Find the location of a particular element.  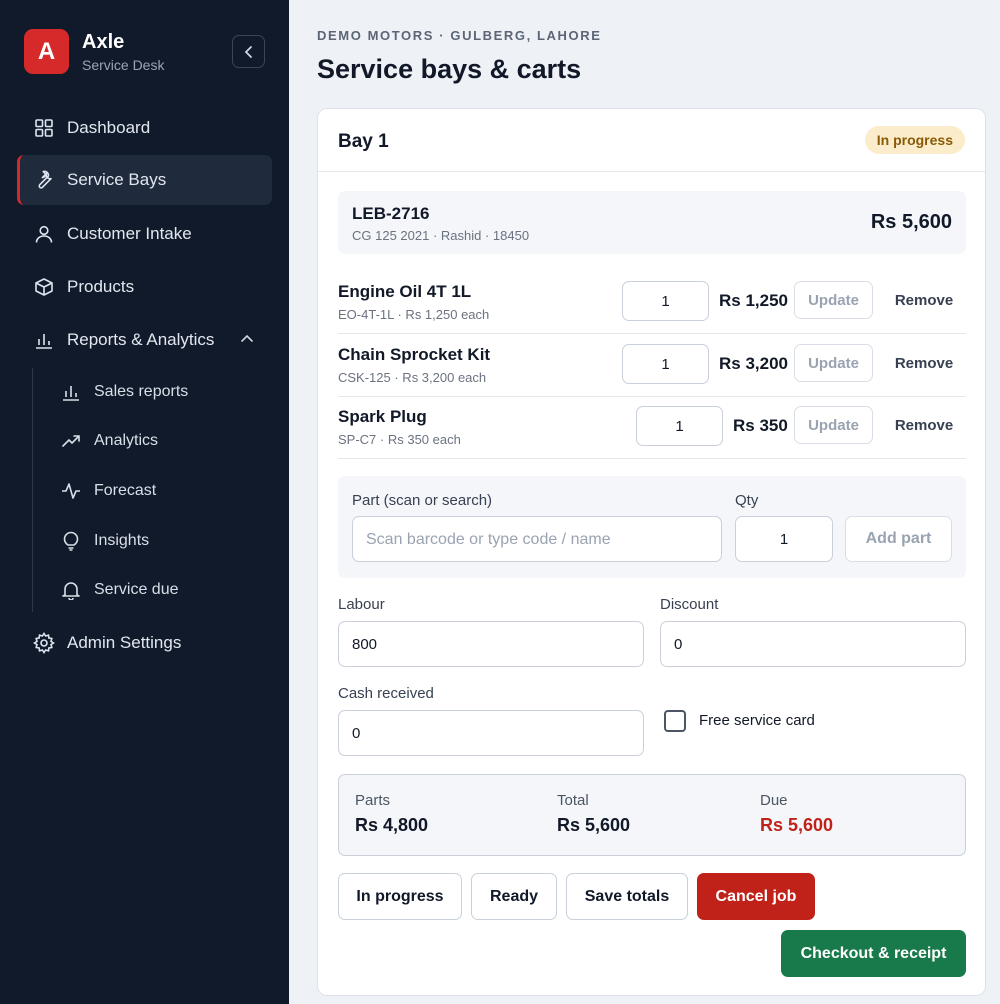

vehicle-details: CG 125 2021 · Rashid · 18450 is located at coordinates (441, 235).